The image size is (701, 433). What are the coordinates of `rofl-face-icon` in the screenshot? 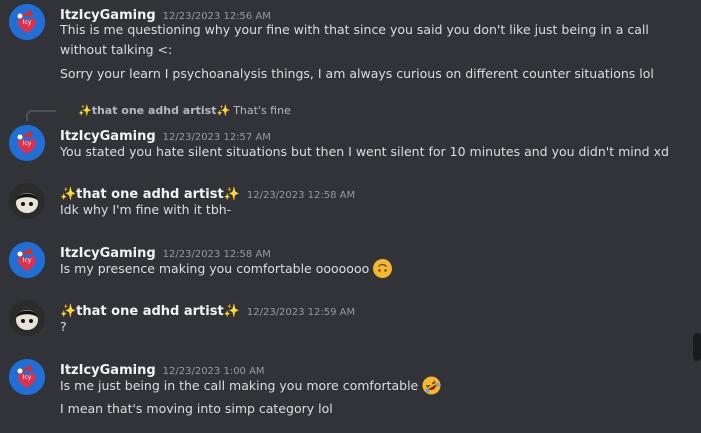 It's located at (431, 385).